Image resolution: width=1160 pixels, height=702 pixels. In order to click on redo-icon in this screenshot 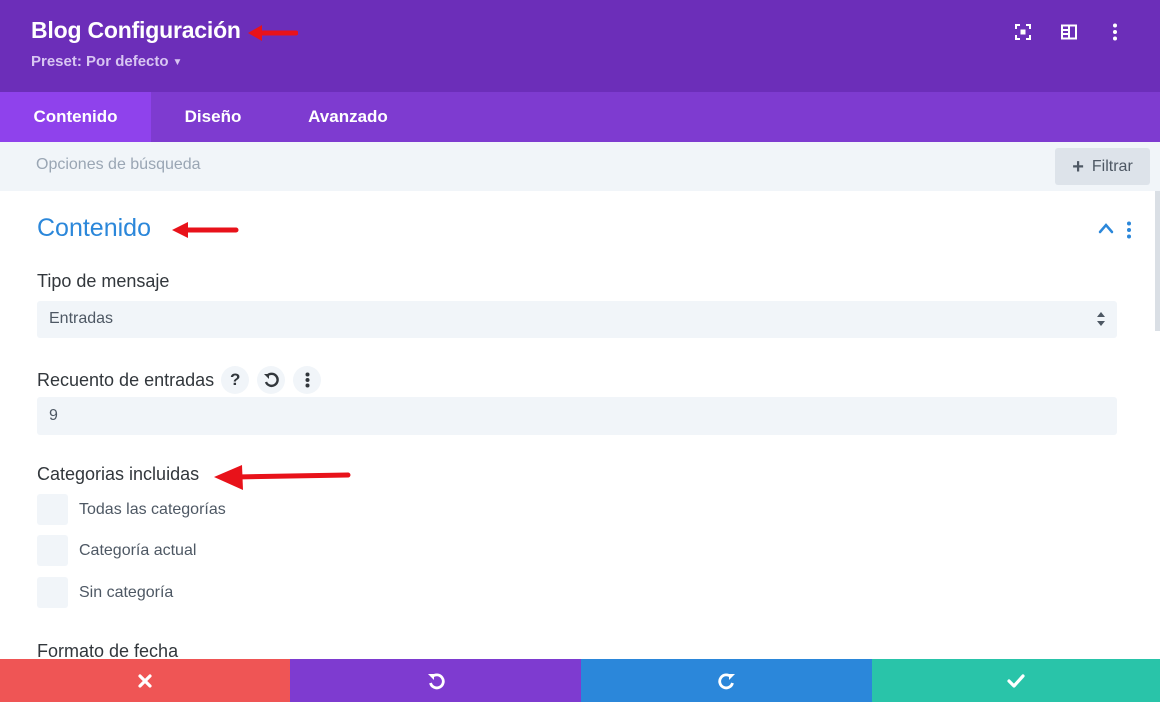, I will do `click(726, 681)`.